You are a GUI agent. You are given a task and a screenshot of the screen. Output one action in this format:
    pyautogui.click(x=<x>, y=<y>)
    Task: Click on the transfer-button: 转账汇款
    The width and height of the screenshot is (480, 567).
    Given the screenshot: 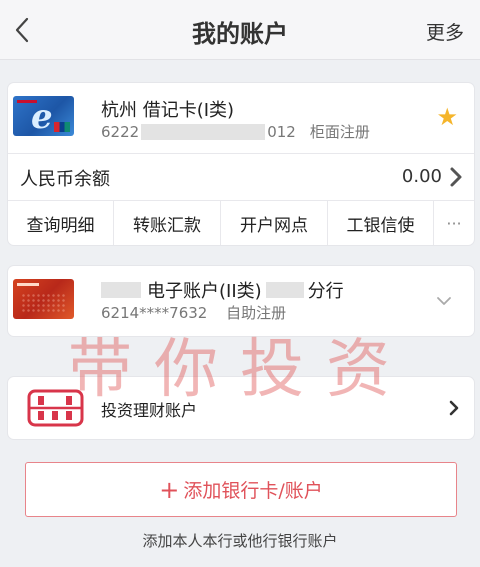 What is the action you would take?
    pyautogui.click(x=167, y=223)
    